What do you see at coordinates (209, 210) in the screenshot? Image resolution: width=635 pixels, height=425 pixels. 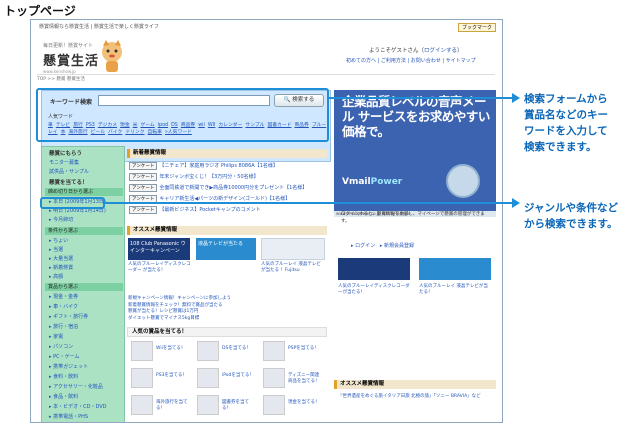 I see `news-link: 【最新ビジネス】Pocketキャンプのコメント` at bounding box center [209, 210].